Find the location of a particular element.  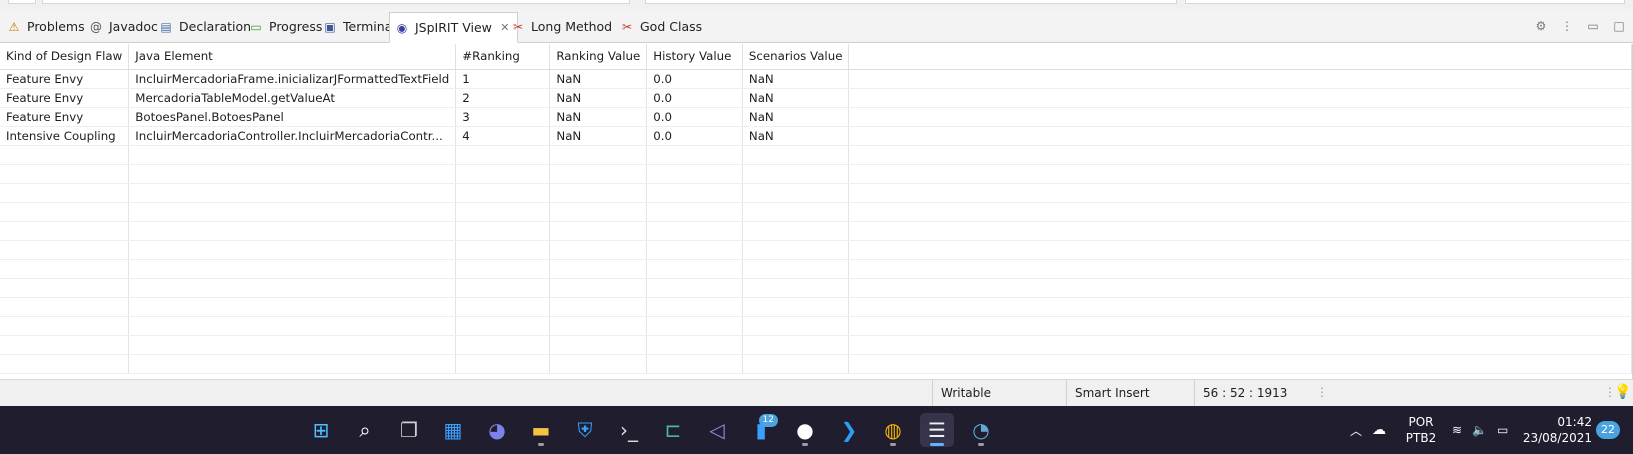

widgets-icon: ▦ is located at coordinates (453, 430).